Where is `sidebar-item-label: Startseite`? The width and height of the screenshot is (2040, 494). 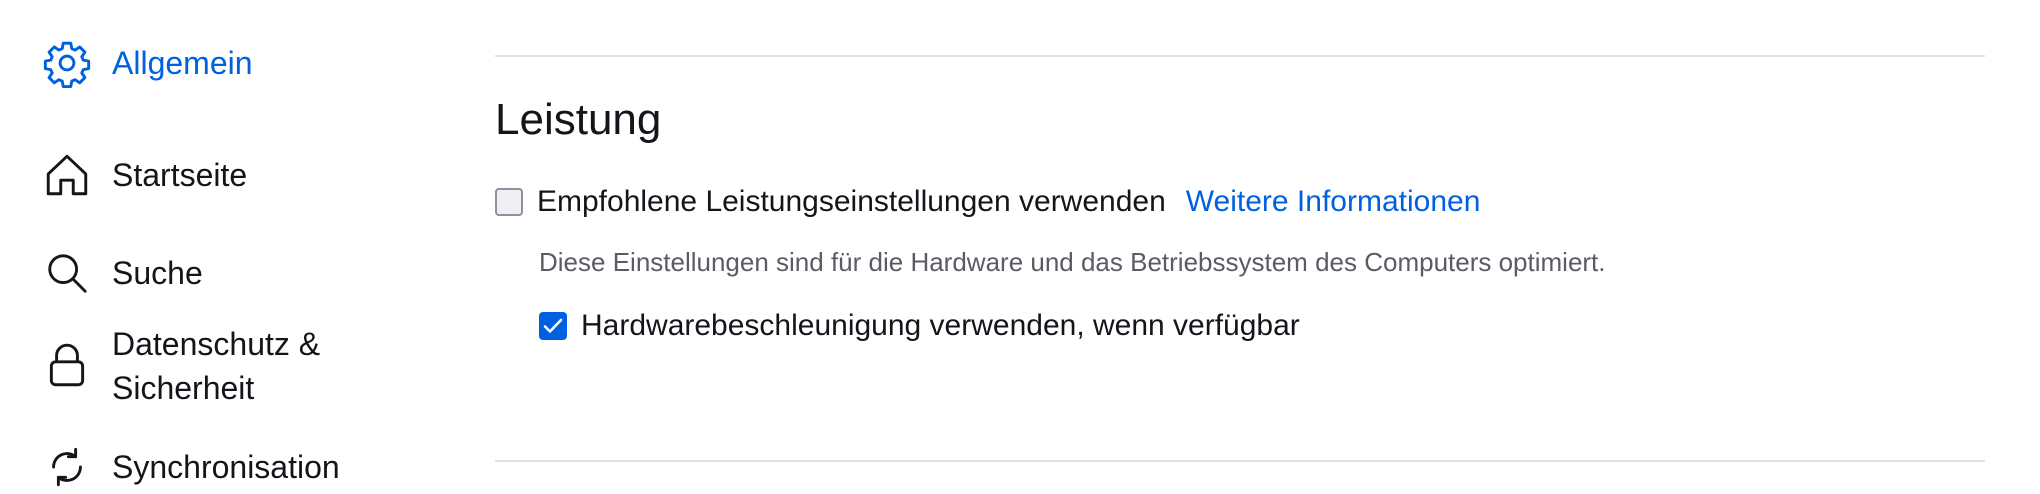
sidebar-item-label: Startseite is located at coordinates (180, 175).